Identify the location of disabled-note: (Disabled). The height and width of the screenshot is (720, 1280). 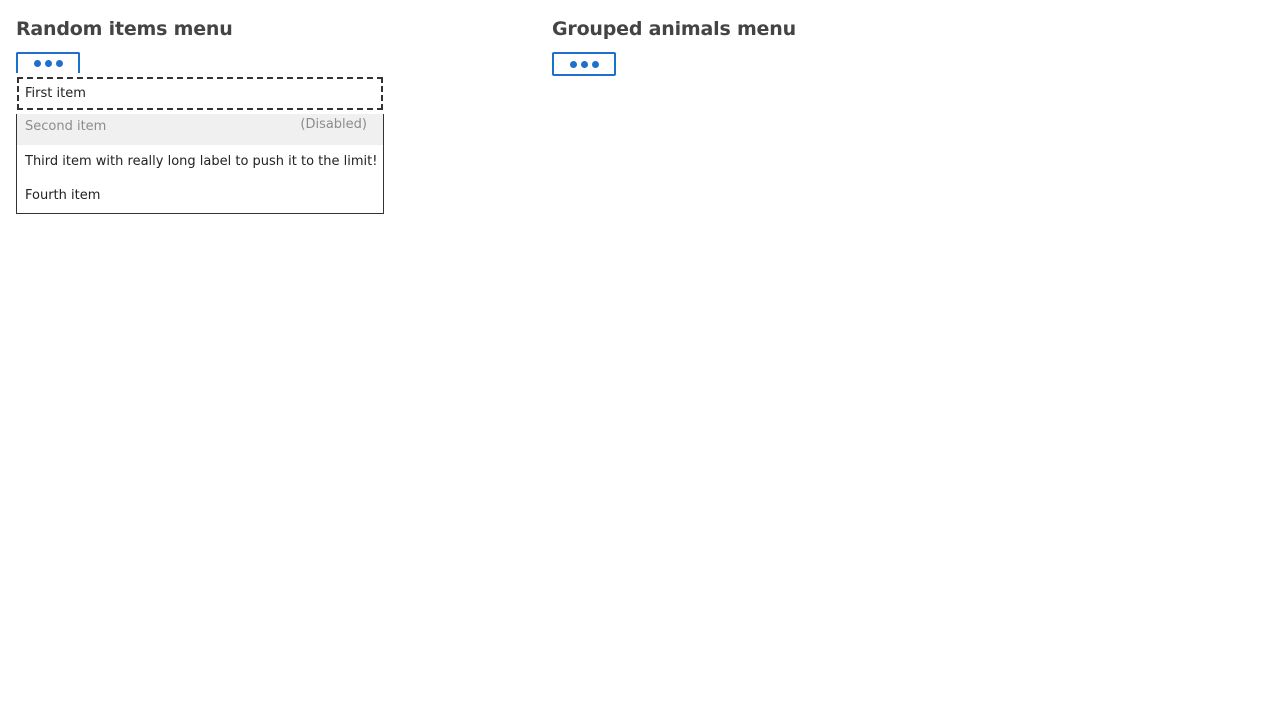
(333, 124).